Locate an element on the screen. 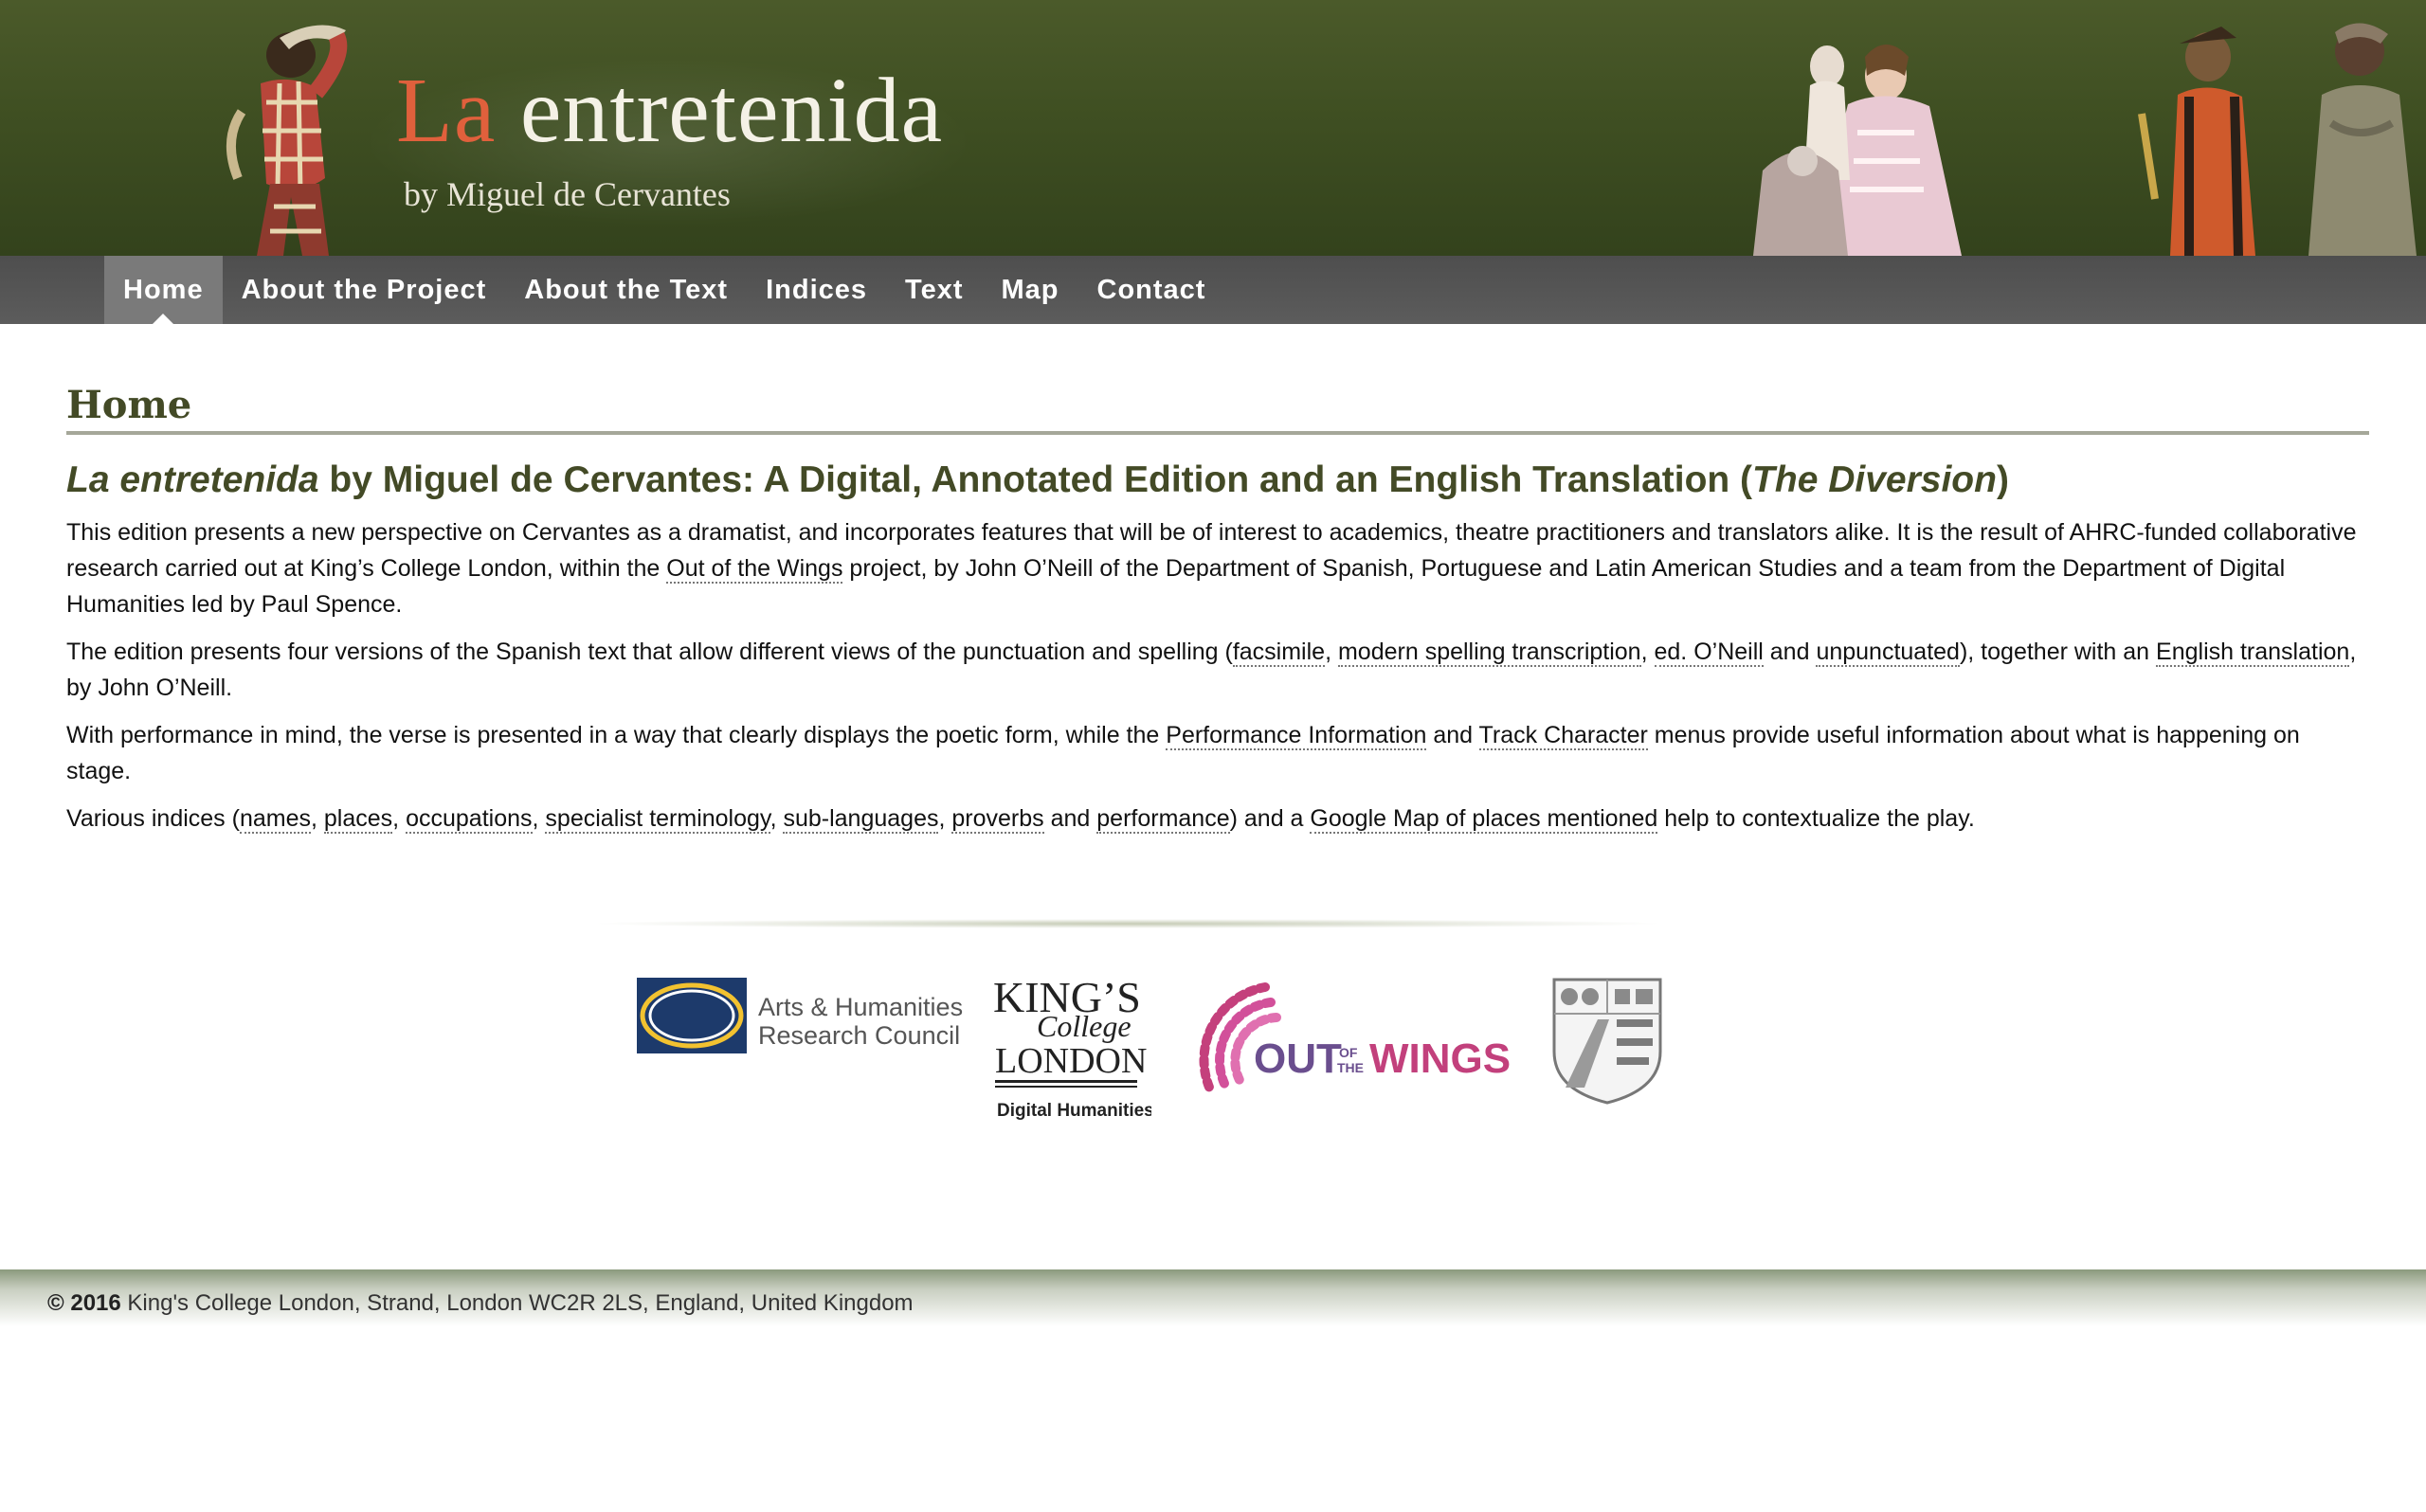 The width and height of the screenshot is (2426, 1512). nav-item-map: Map is located at coordinates (1030, 290).